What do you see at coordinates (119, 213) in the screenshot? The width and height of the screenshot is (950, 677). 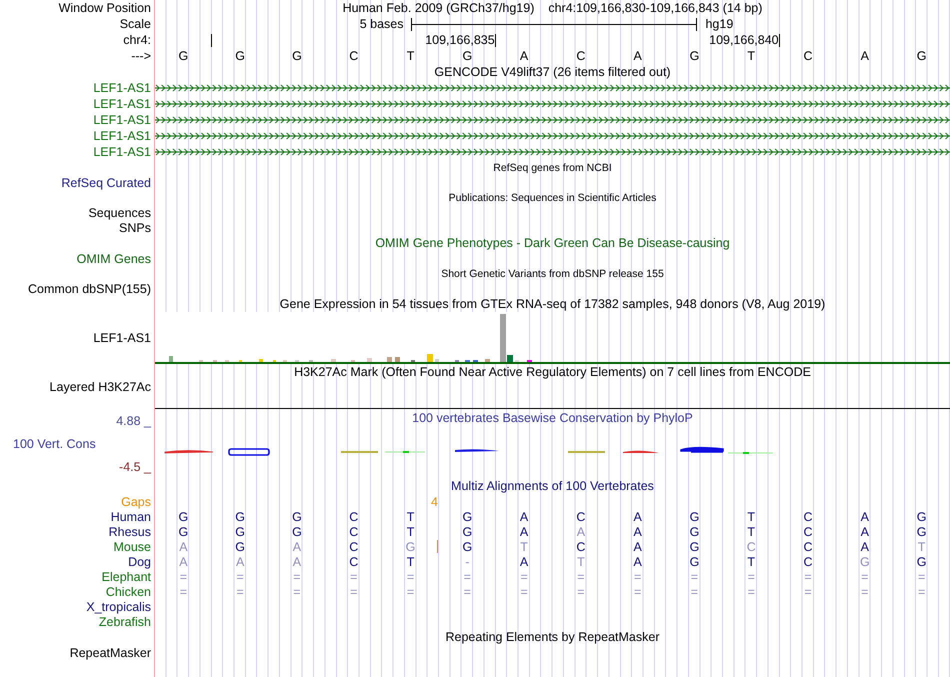 I see `track-label: Sequences` at bounding box center [119, 213].